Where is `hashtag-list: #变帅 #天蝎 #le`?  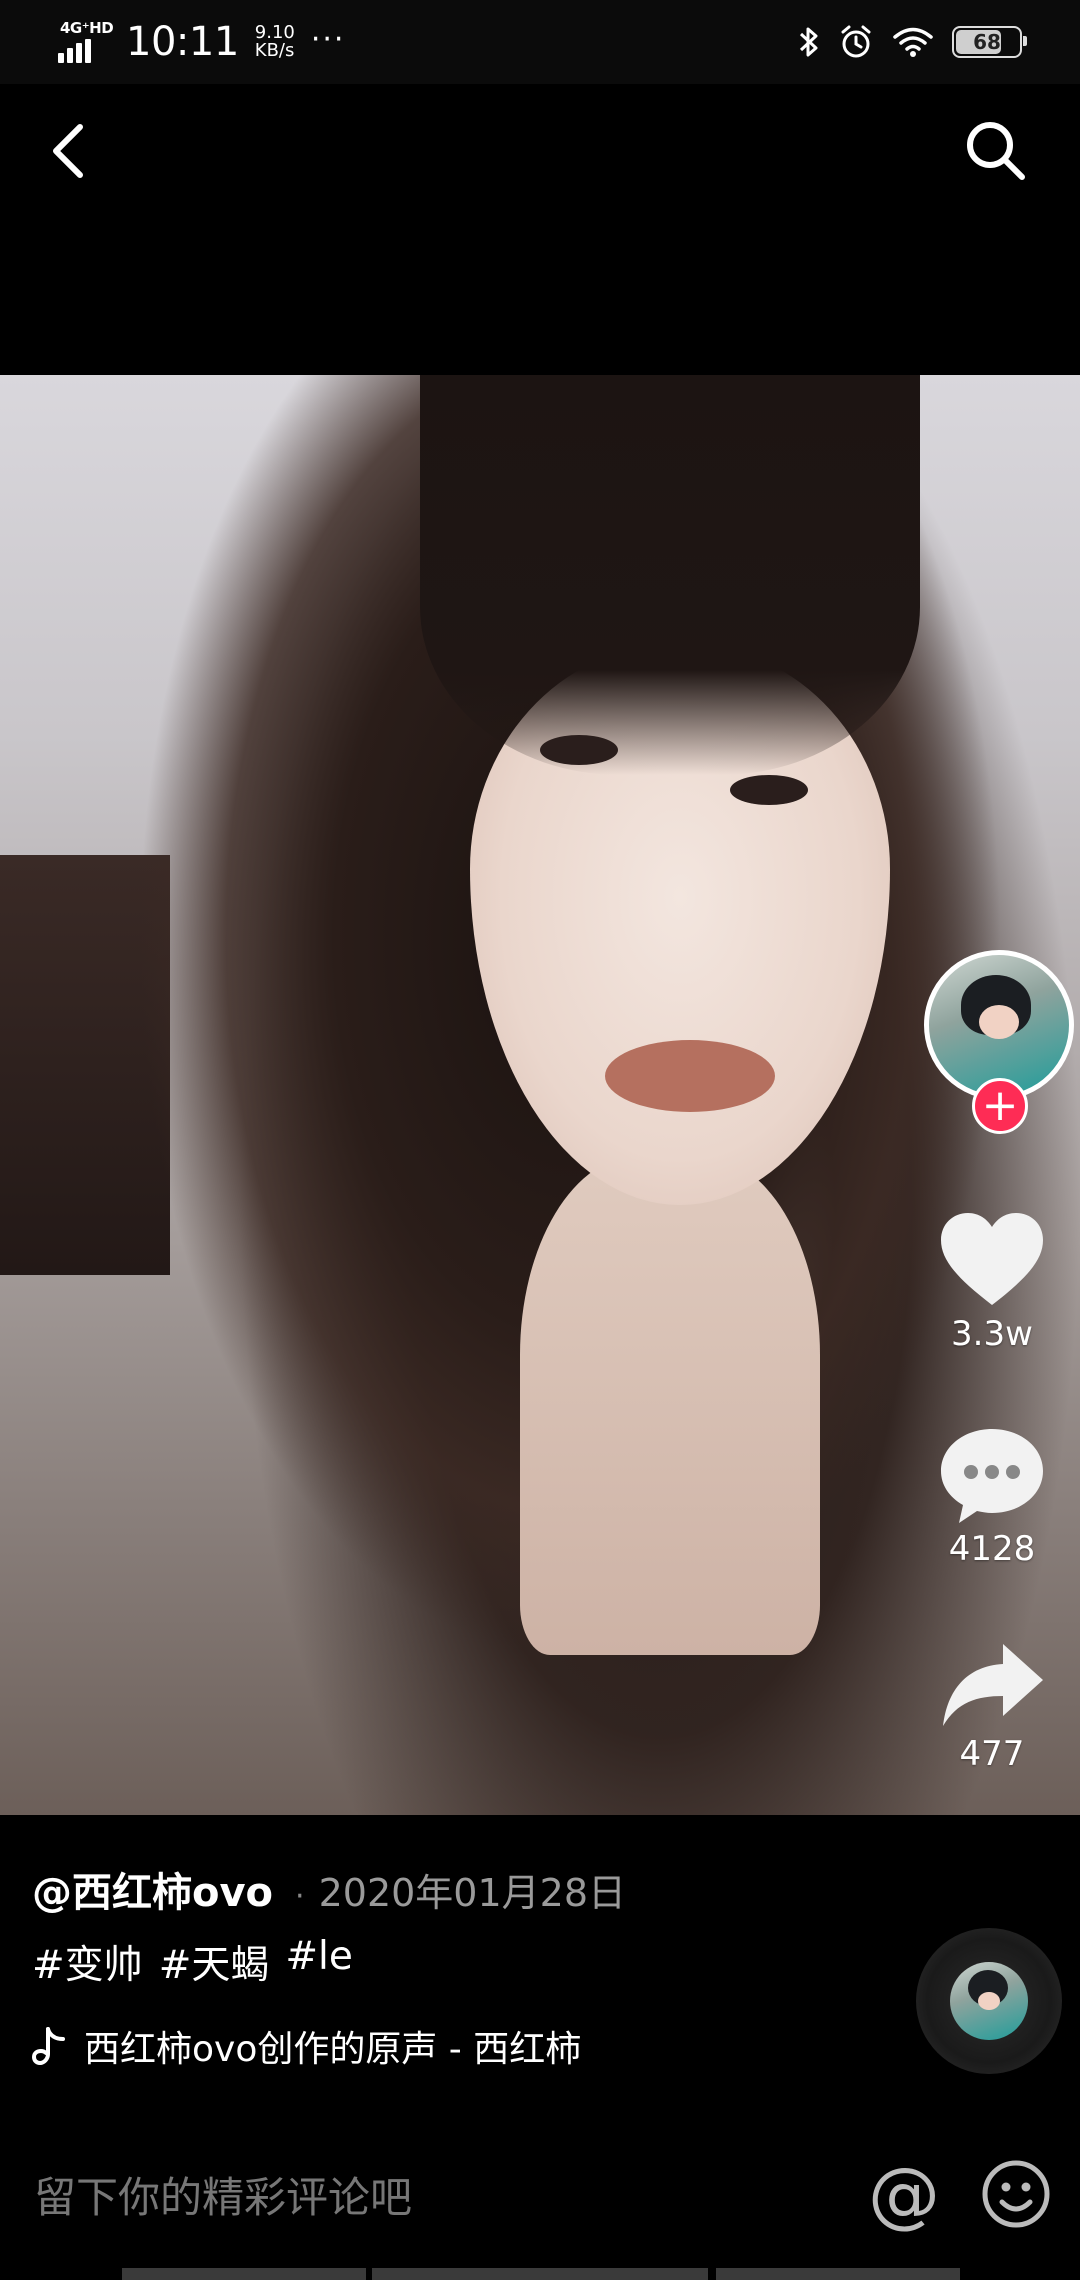 hashtag-list: #变帅 #天蝎 #le is located at coordinates (462, 1962).